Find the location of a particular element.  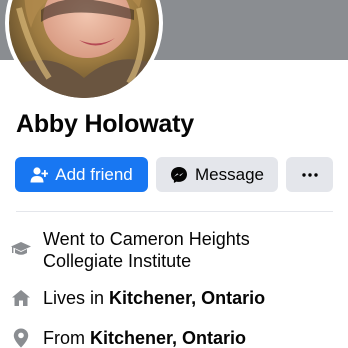

home-icon is located at coordinates (21, 298).